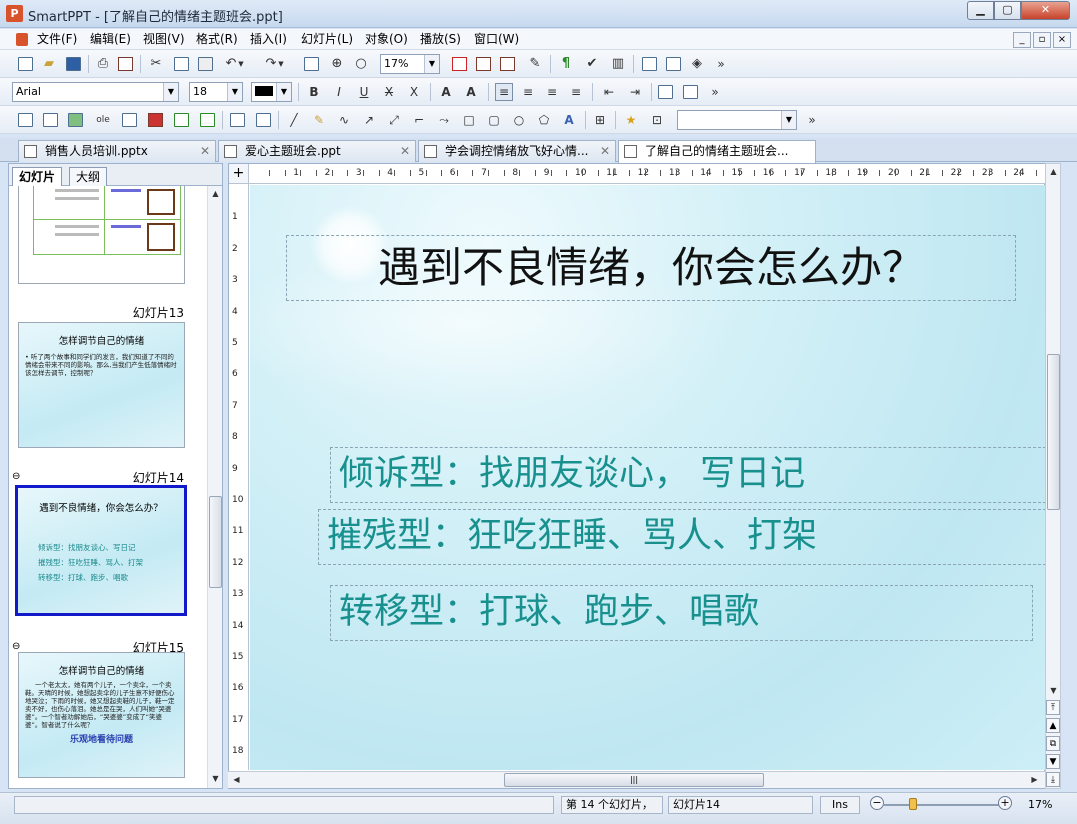 The width and height of the screenshot is (1077, 824). I want to click on text-color-icon, so click(459, 64).